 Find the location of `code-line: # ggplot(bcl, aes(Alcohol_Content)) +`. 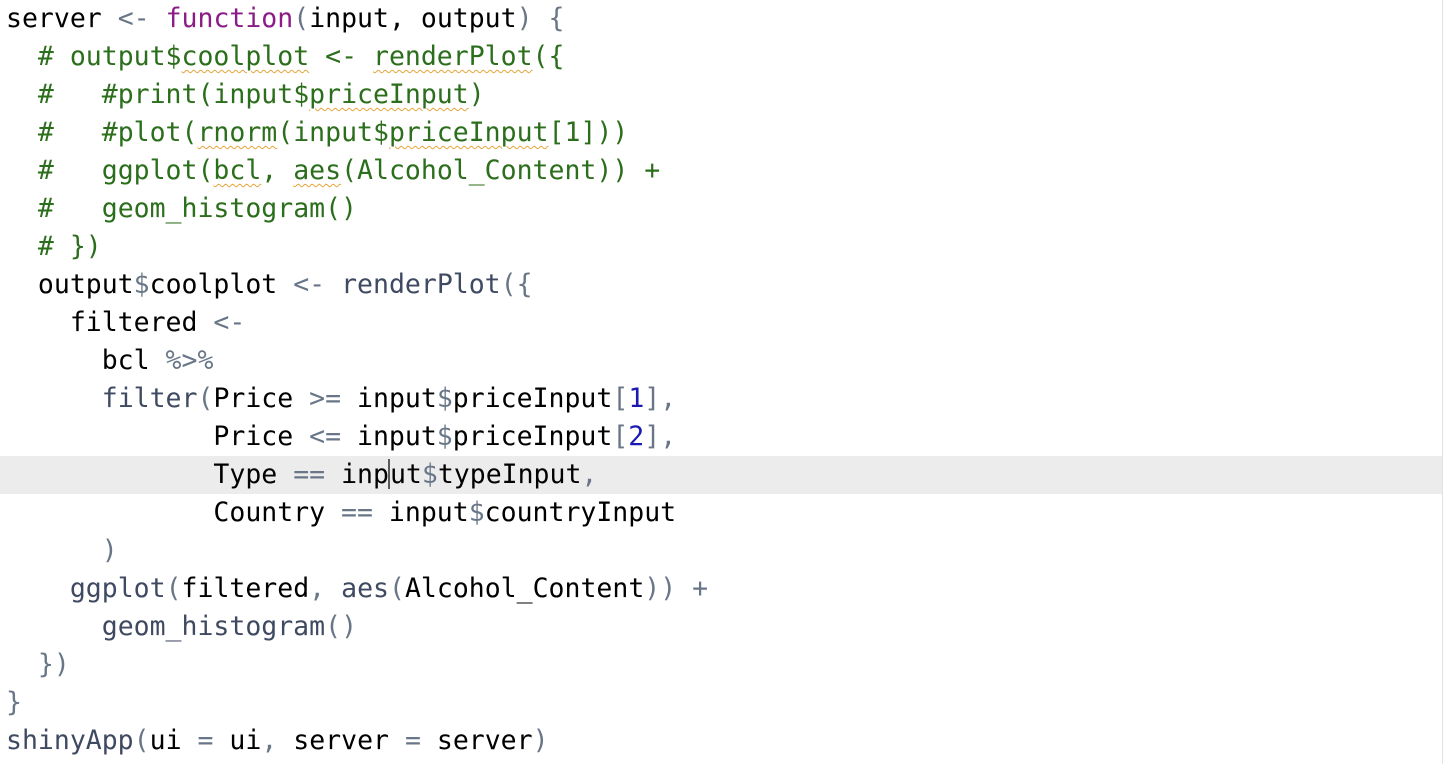

code-line: # ggplot(bcl, aes(Alcohol_Content)) + is located at coordinates (721, 171).